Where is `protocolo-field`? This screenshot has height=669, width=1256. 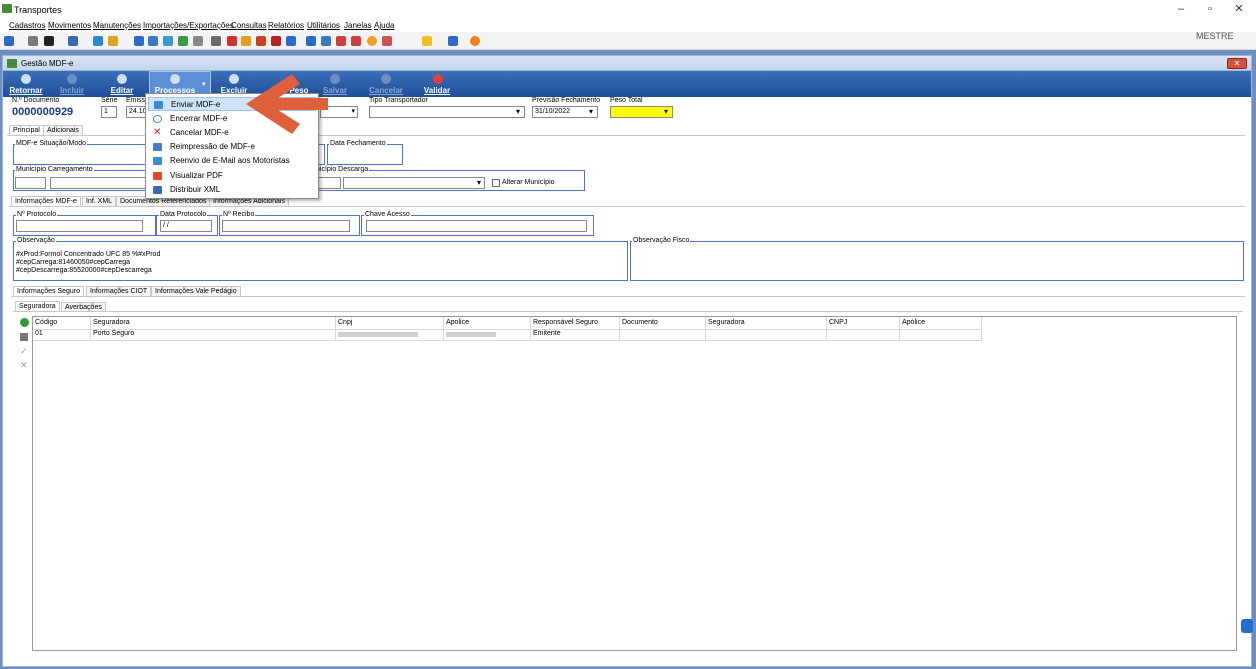 protocolo-field is located at coordinates (79, 226).